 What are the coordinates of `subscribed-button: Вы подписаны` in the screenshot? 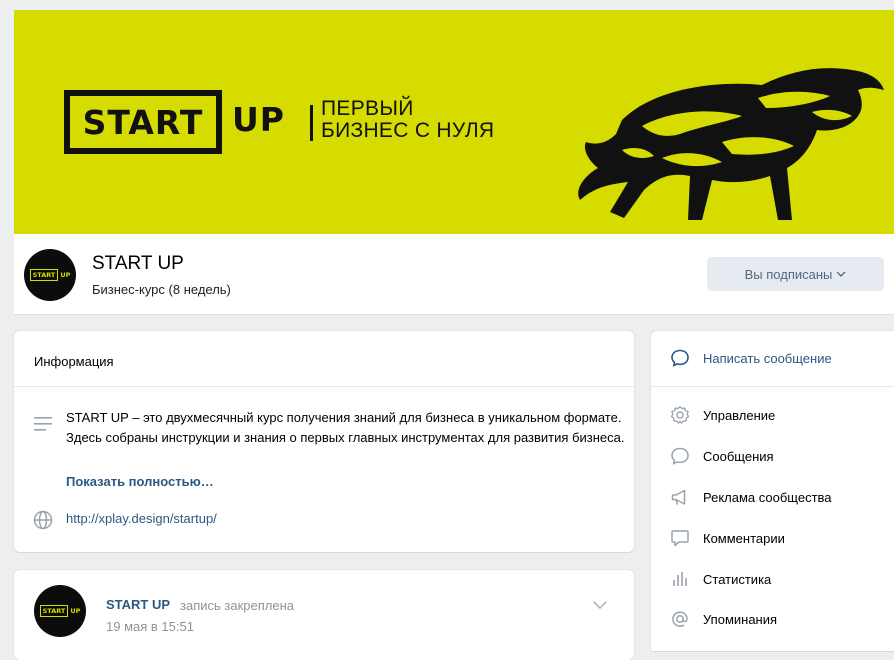 It's located at (795, 274).